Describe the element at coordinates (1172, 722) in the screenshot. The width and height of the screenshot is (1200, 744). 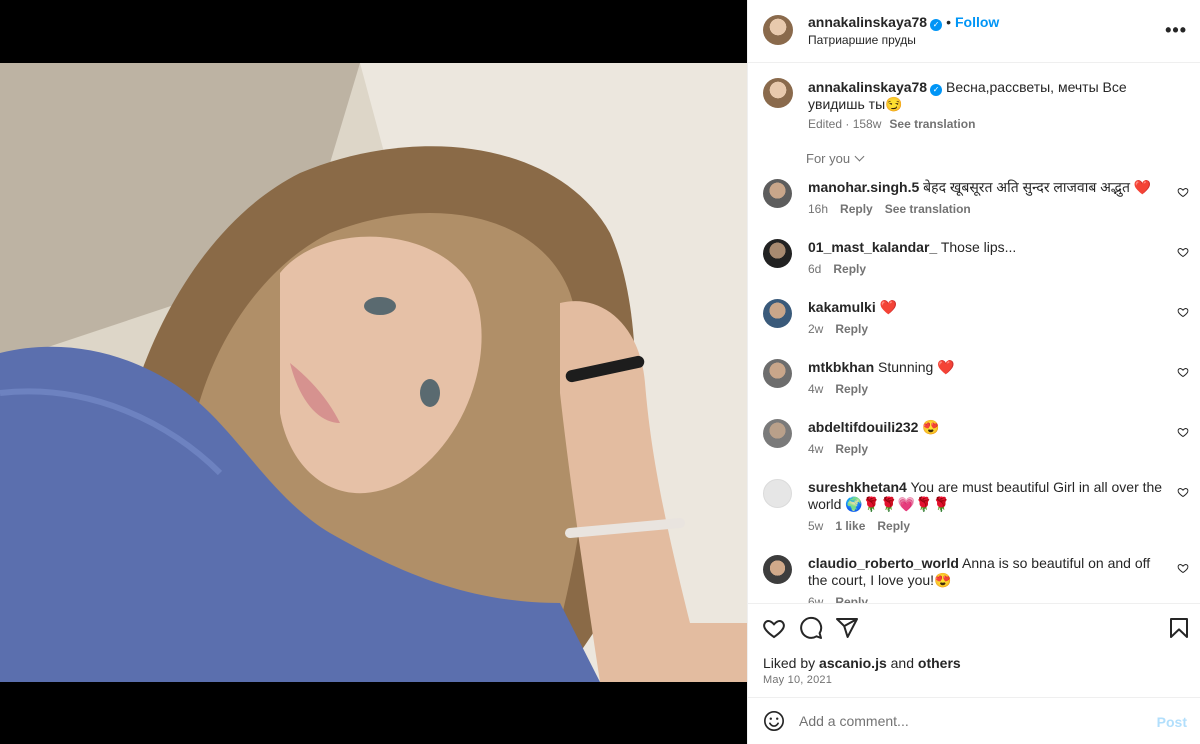
I see `post-comment-button: Post` at that location.